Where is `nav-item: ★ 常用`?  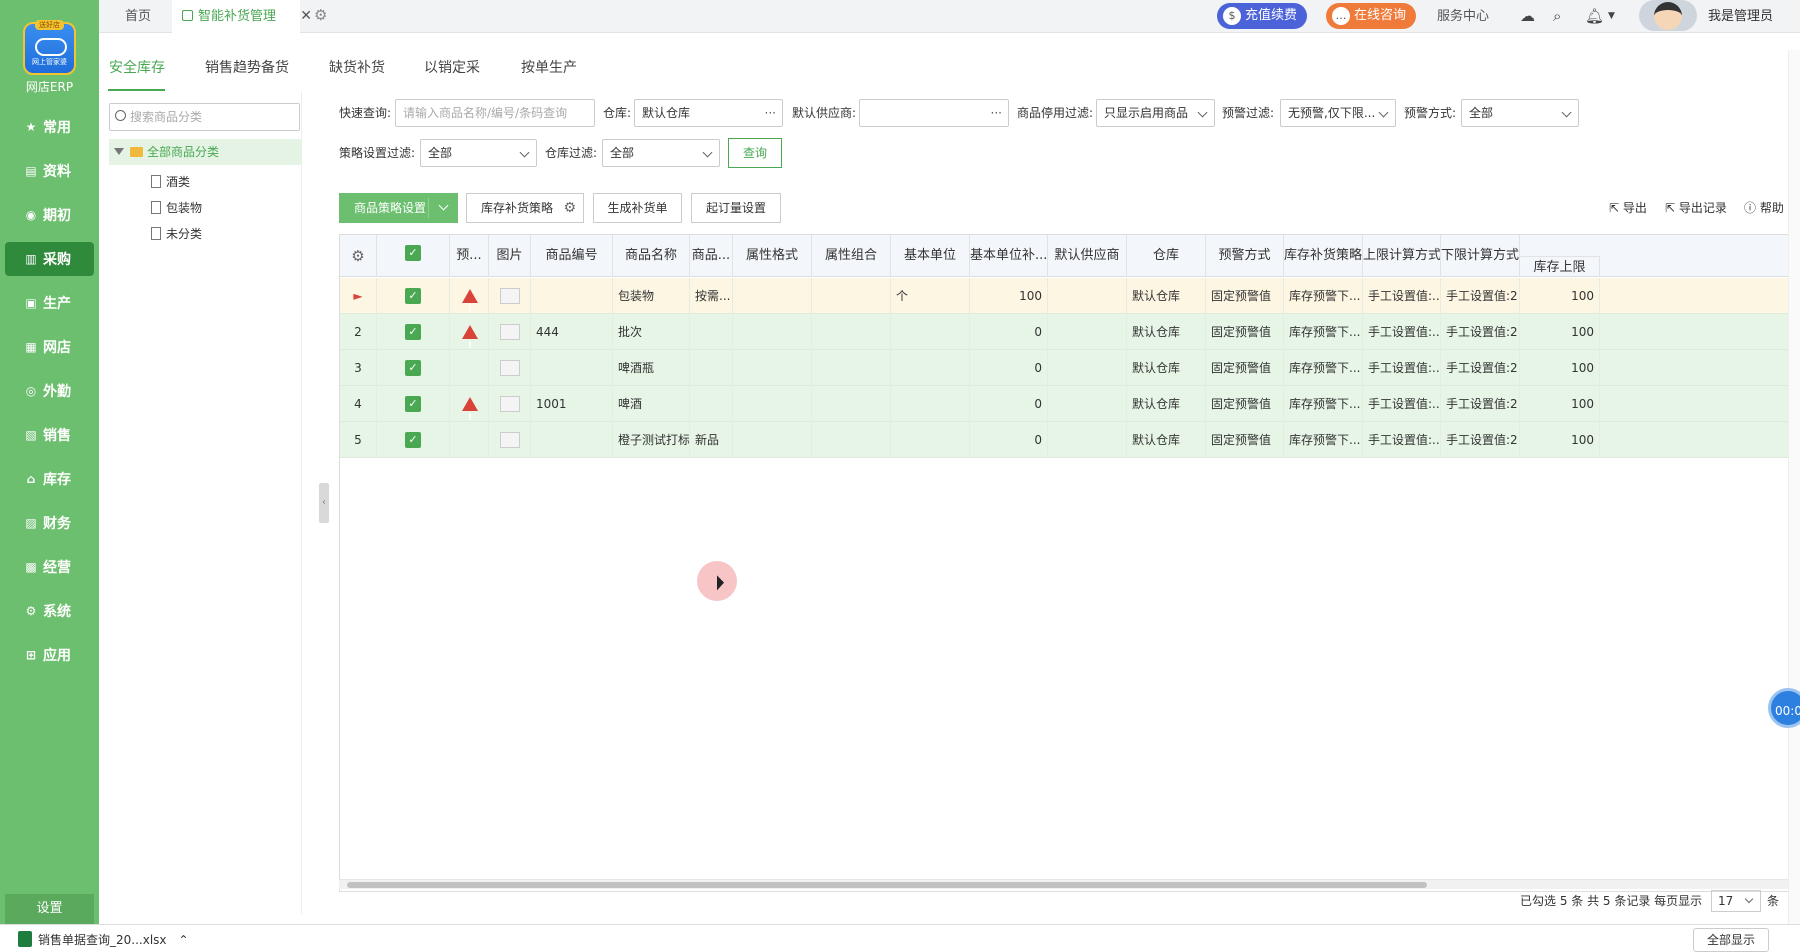
nav-item: ★ 常用 is located at coordinates (49, 127).